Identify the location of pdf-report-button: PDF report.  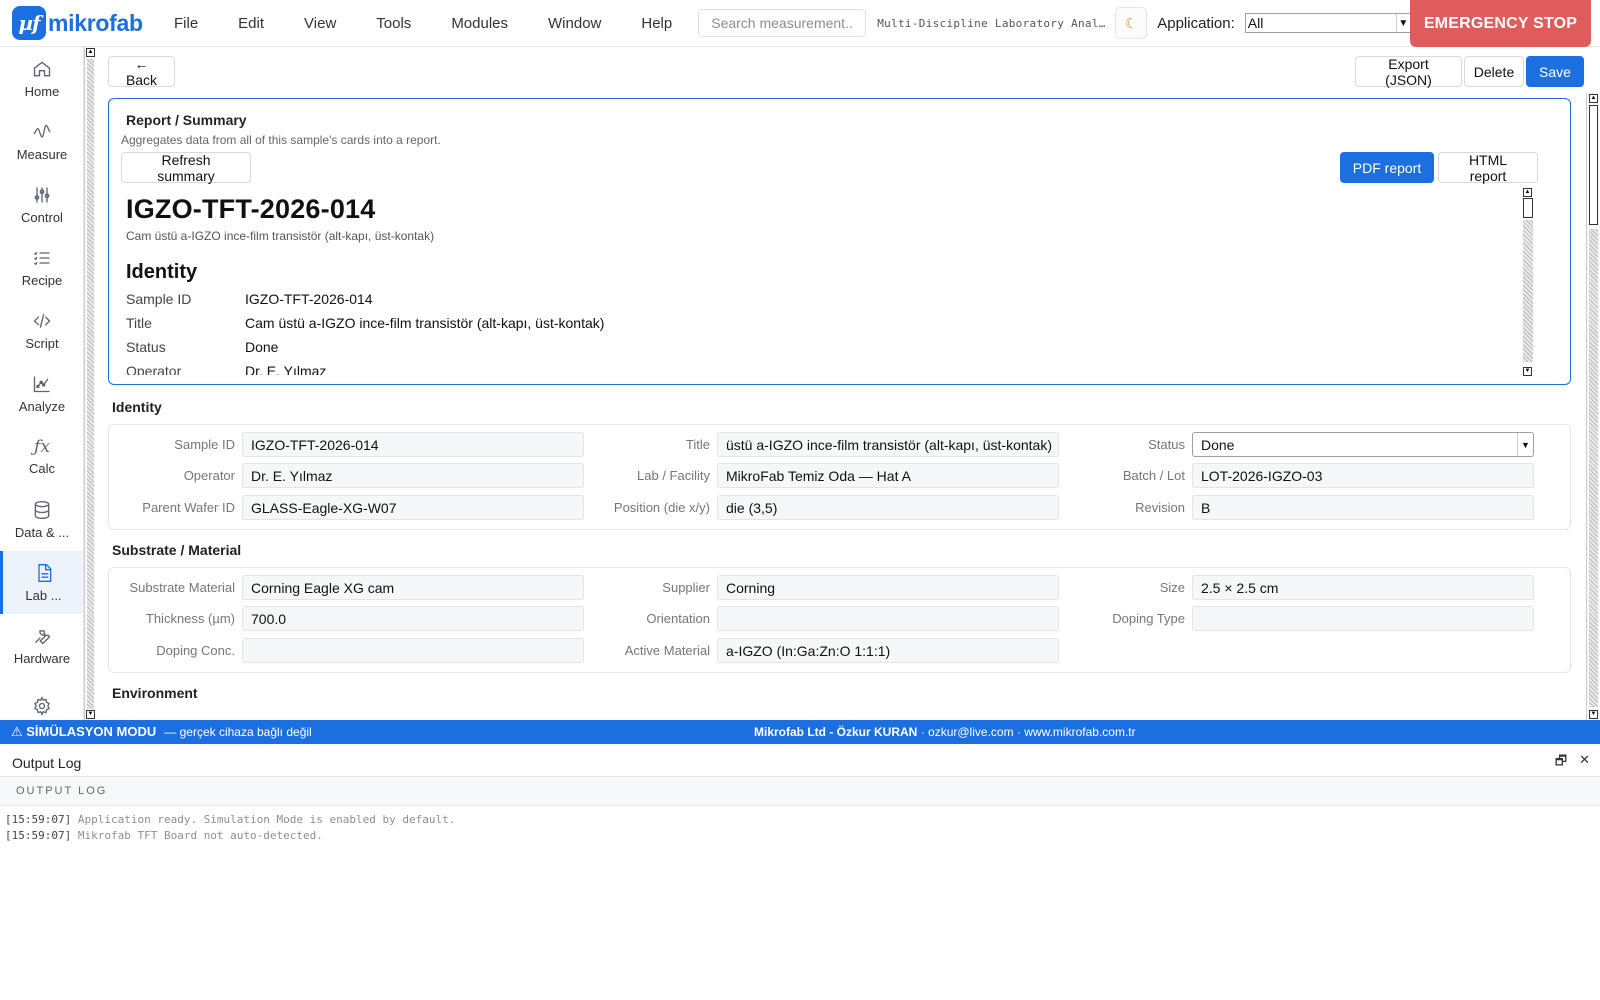
(1387, 167).